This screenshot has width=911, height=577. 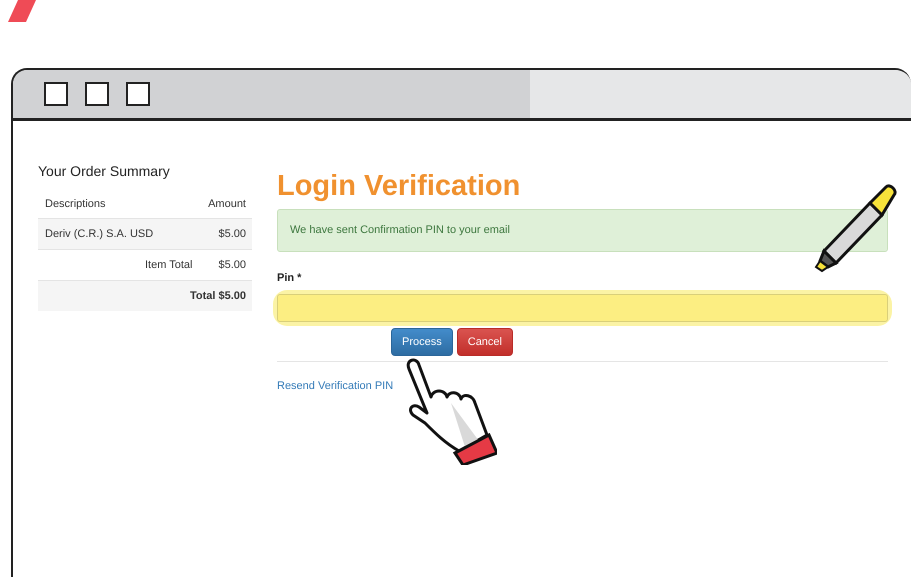 I want to click on column-header: Amount, so click(x=227, y=204).